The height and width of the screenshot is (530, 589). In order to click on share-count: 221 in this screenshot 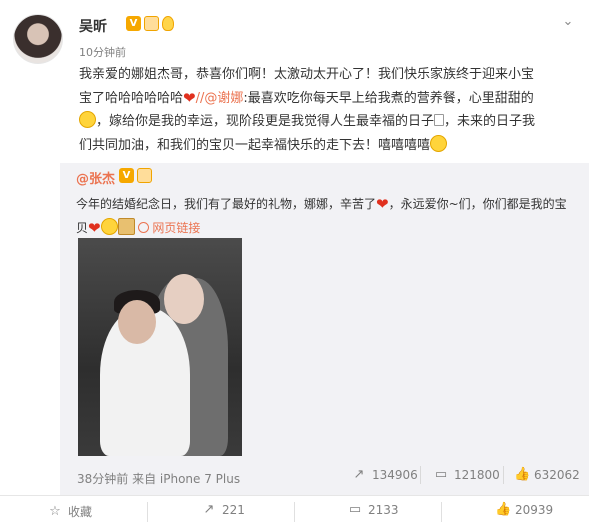, I will do `click(233, 510)`.